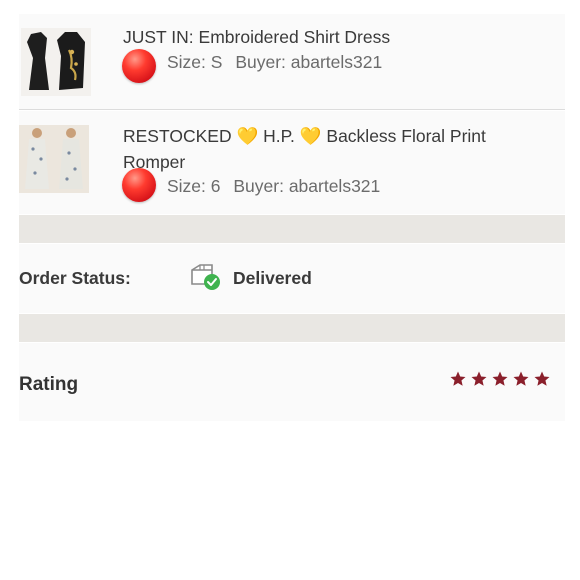 The height and width of the screenshot is (580, 580). Describe the element at coordinates (195, 62) in the screenshot. I see `item-size: Size: S` at that location.